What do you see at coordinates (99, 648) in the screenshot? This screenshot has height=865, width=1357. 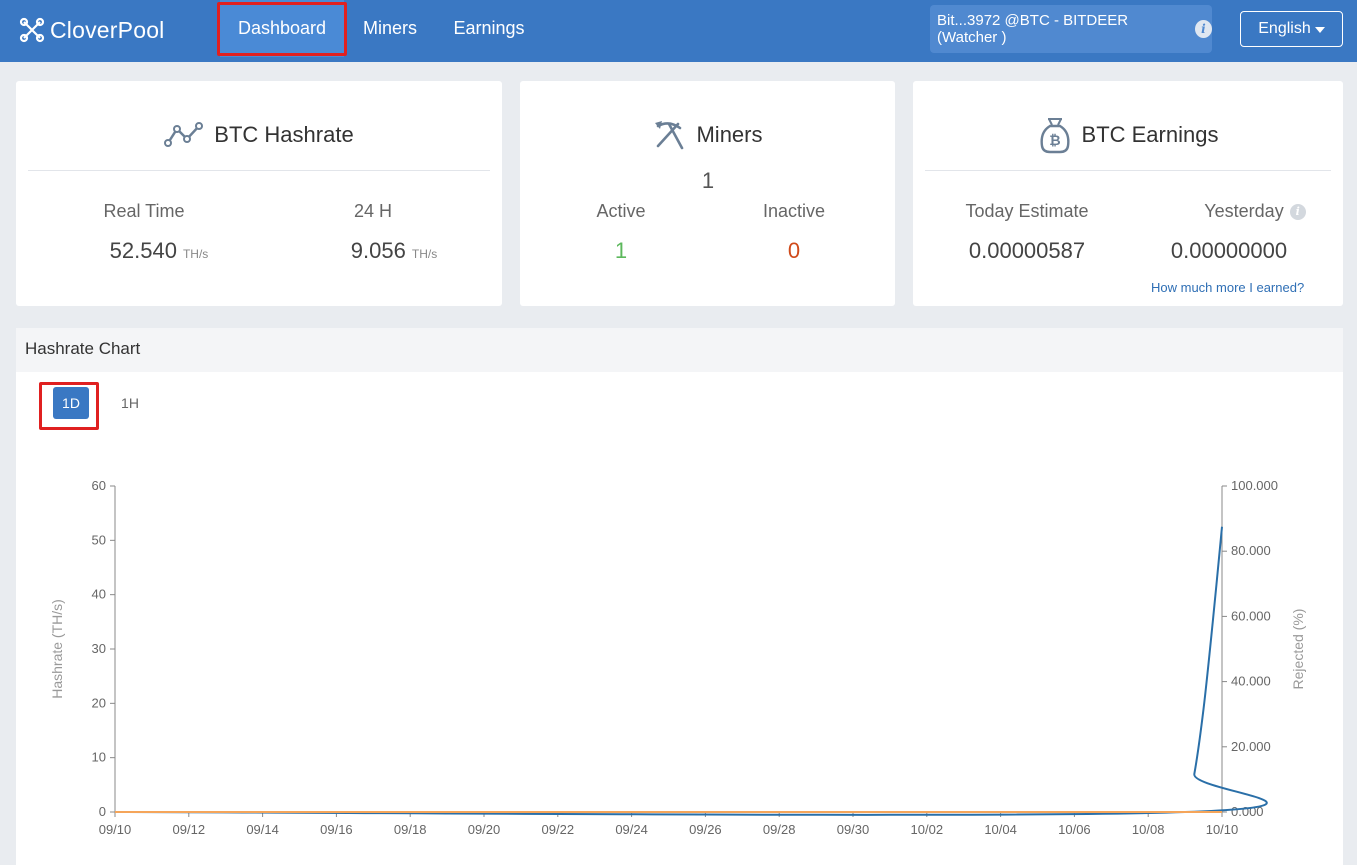 I see `y-tick-label: 30` at bounding box center [99, 648].